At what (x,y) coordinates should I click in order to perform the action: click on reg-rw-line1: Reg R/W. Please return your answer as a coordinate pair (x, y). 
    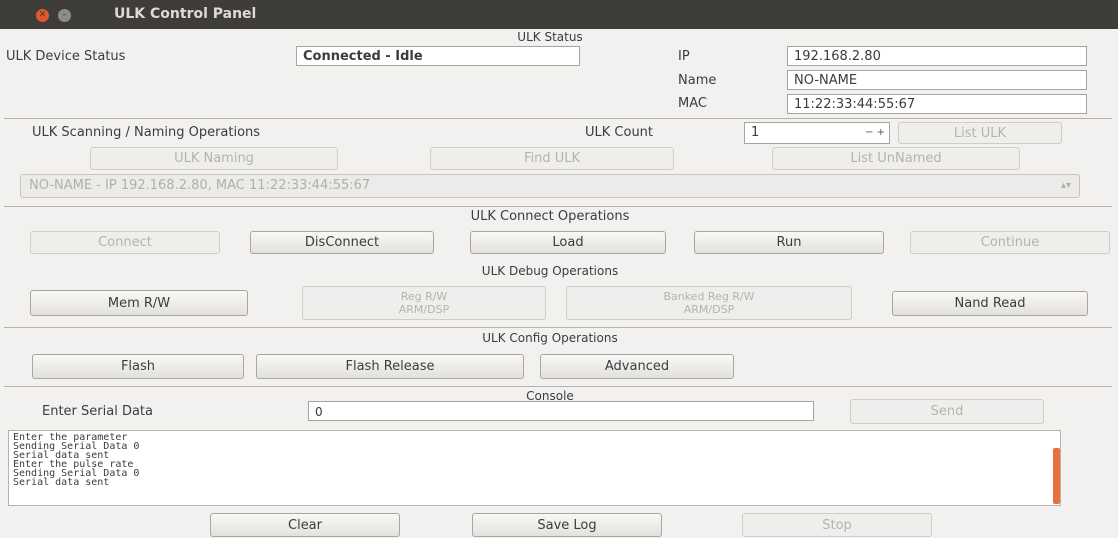
    Looking at the image, I should click on (424, 296).